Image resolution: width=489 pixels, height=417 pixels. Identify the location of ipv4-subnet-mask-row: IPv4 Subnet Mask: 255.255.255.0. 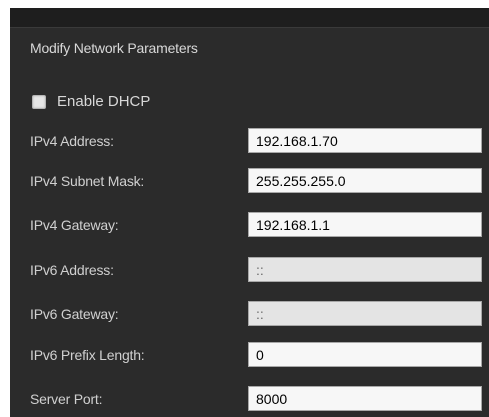
(249, 182).